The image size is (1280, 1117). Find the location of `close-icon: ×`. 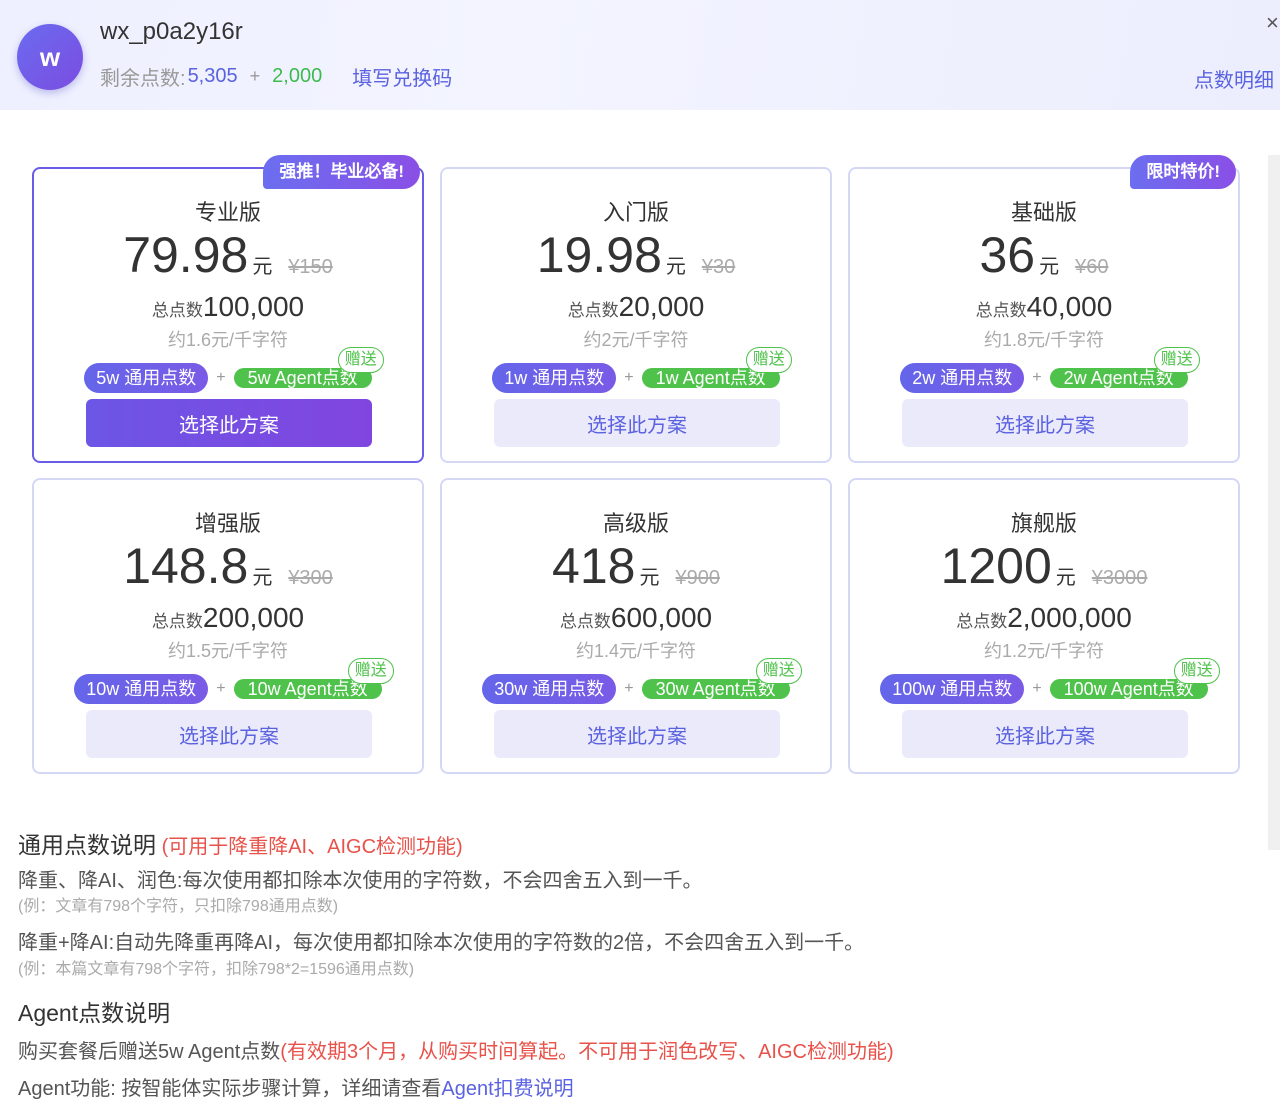

close-icon: × is located at coordinates (1273, 23).